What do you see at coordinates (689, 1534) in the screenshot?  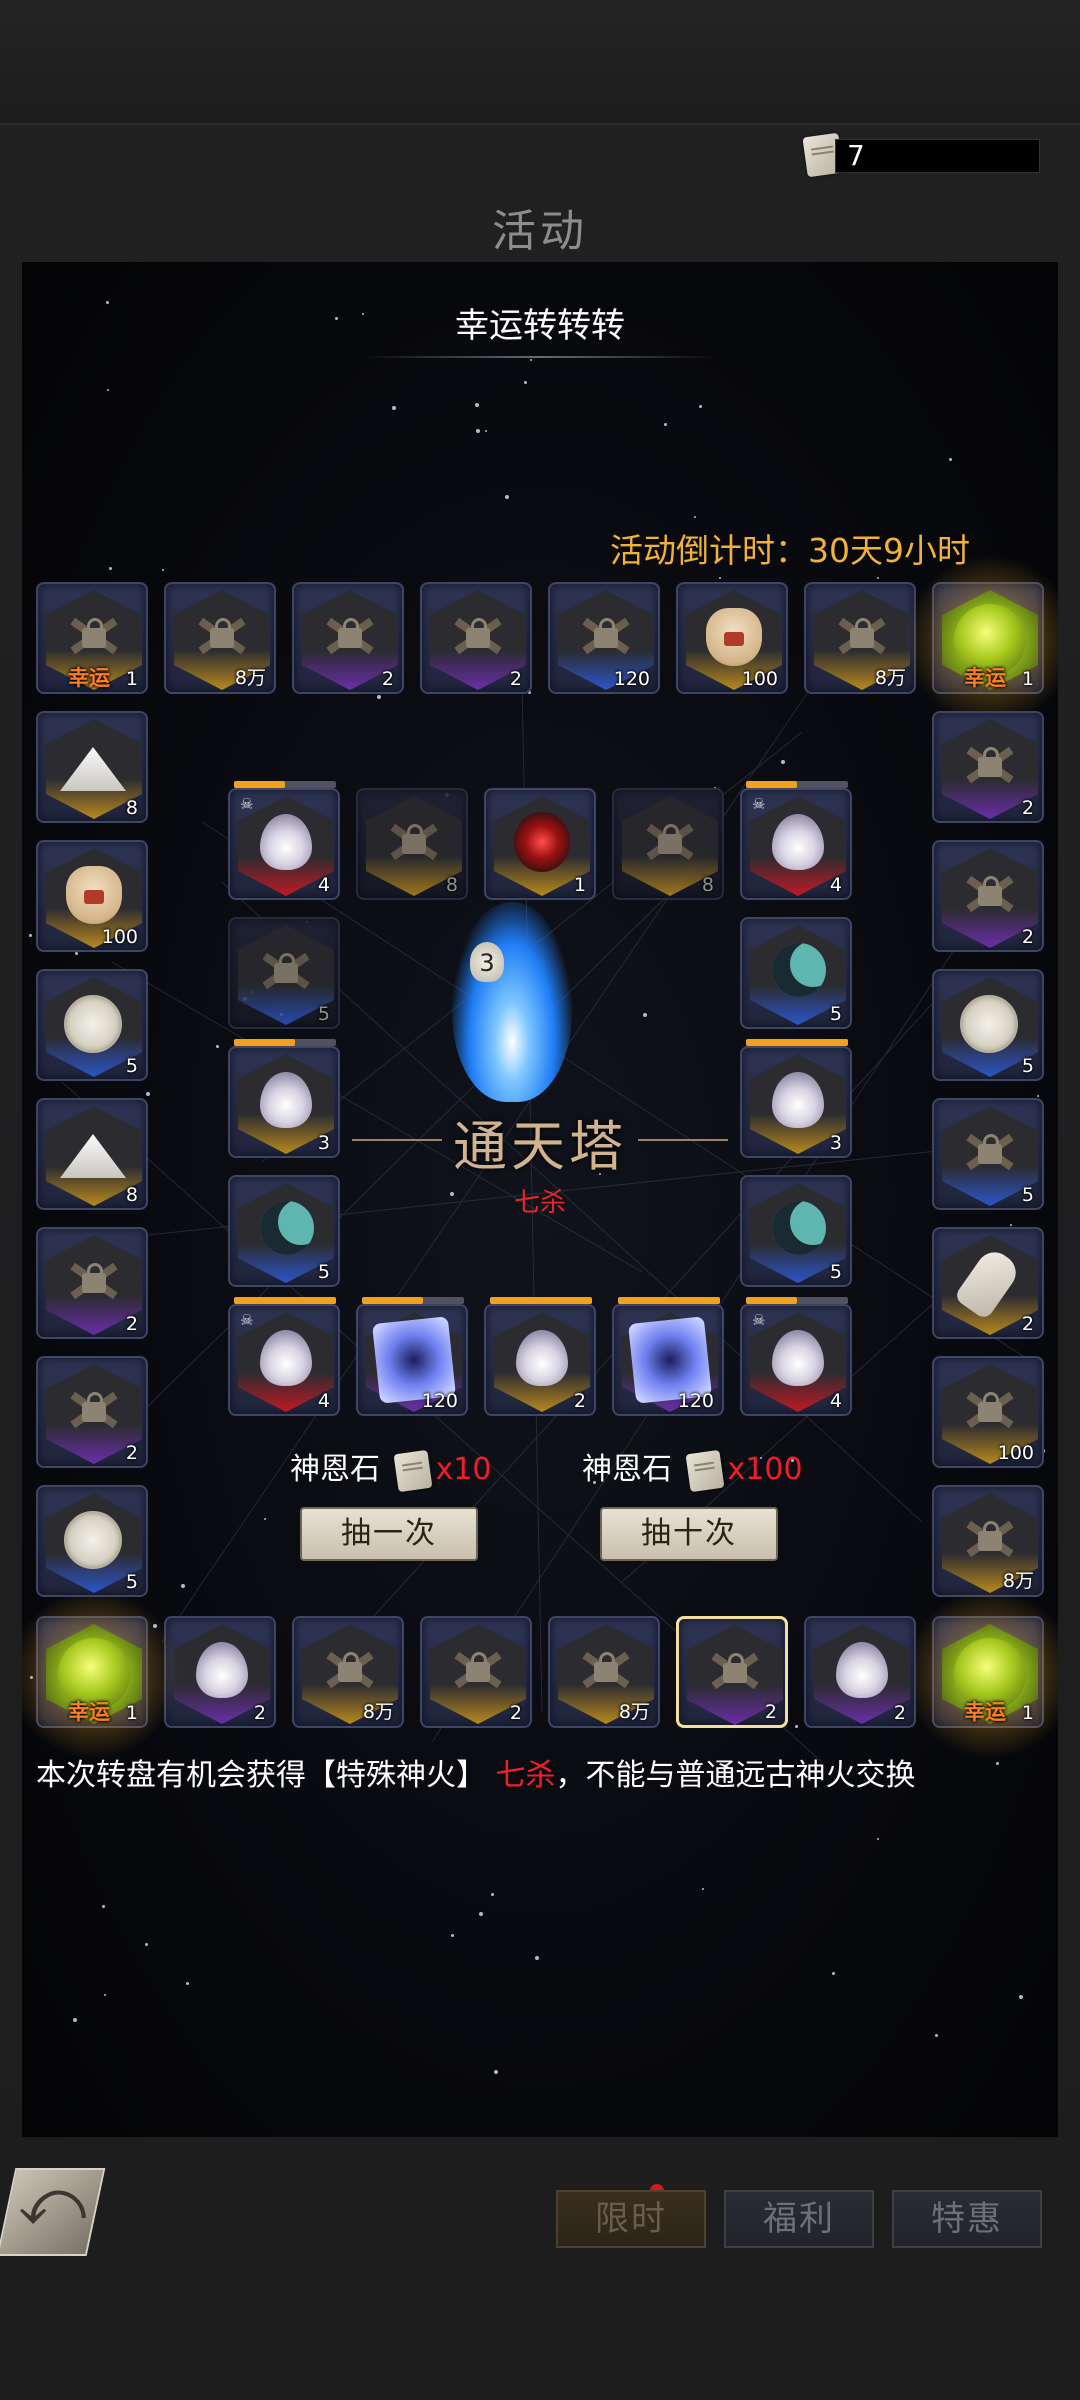 I see `draw-ten-button: 抽十次` at bounding box center [689, 1534].